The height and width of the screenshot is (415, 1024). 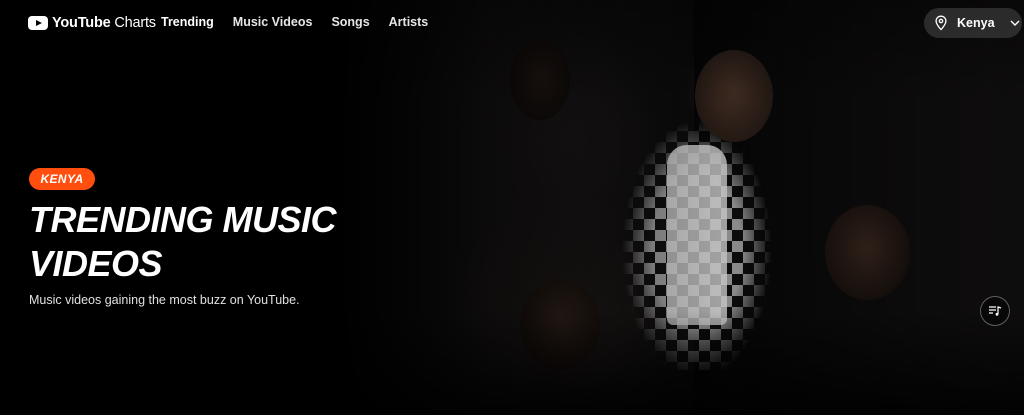 What do you see at coordinates (183, 241) in the screenshot?
I see `page-title: TRENDING MUSIC VIDEOS` at bounding box center [183, 241].